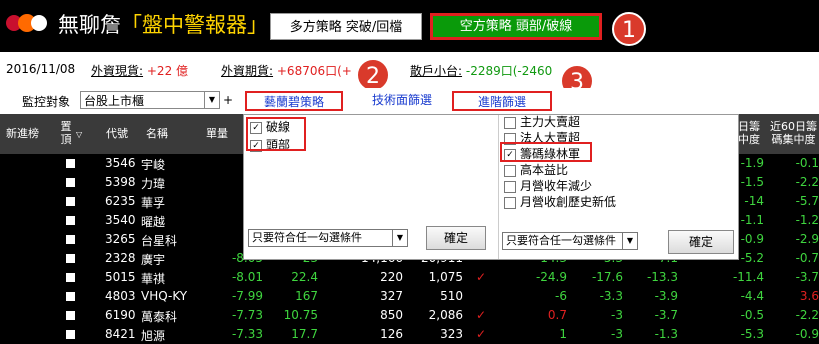  What do you see at coordinates (749, 133) in the screenshot?
I see `col-daily-concentration: 日籌 中度` at bounding box center [749, 133].